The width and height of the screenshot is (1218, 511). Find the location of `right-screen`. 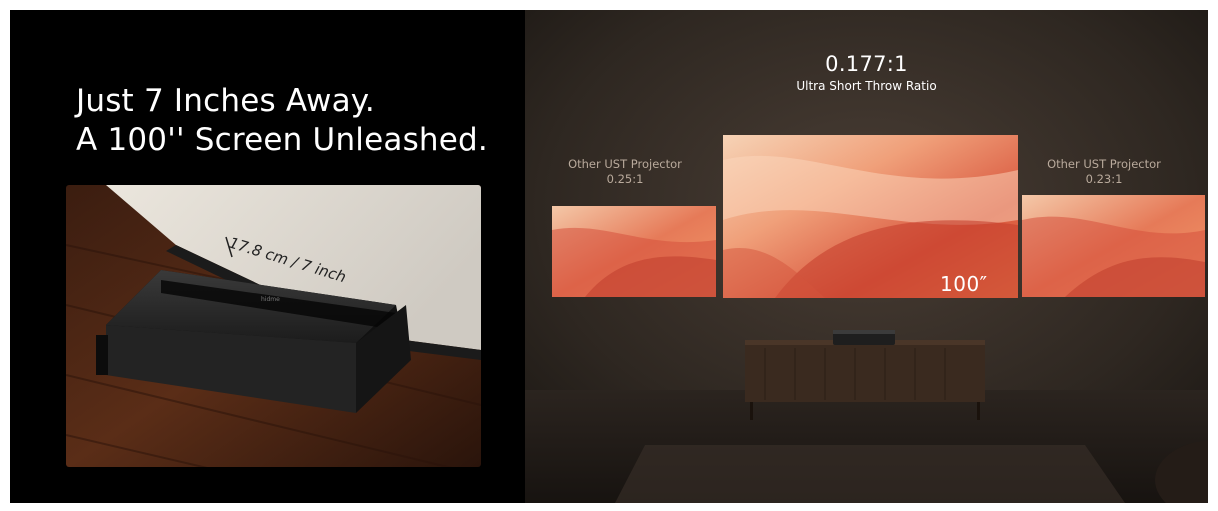

right-screen is located at coordinates (1113, 246).